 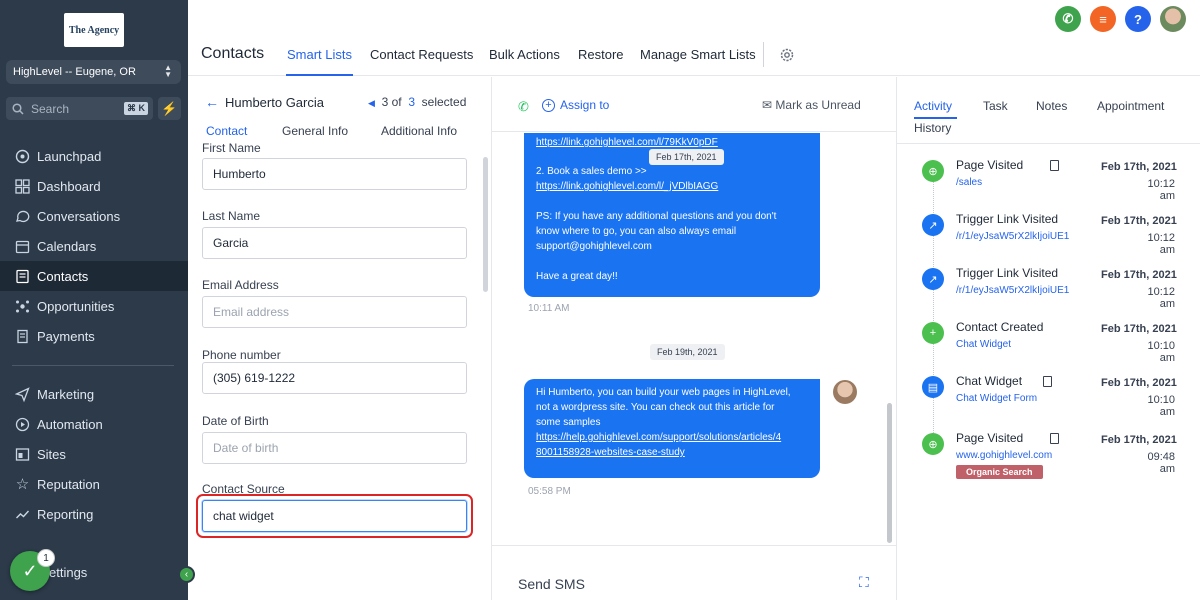 What do you see at coordinates (334, 174) in the screenshot?
I see `first-name-field: Humberto` at bounding box center [334, 174].